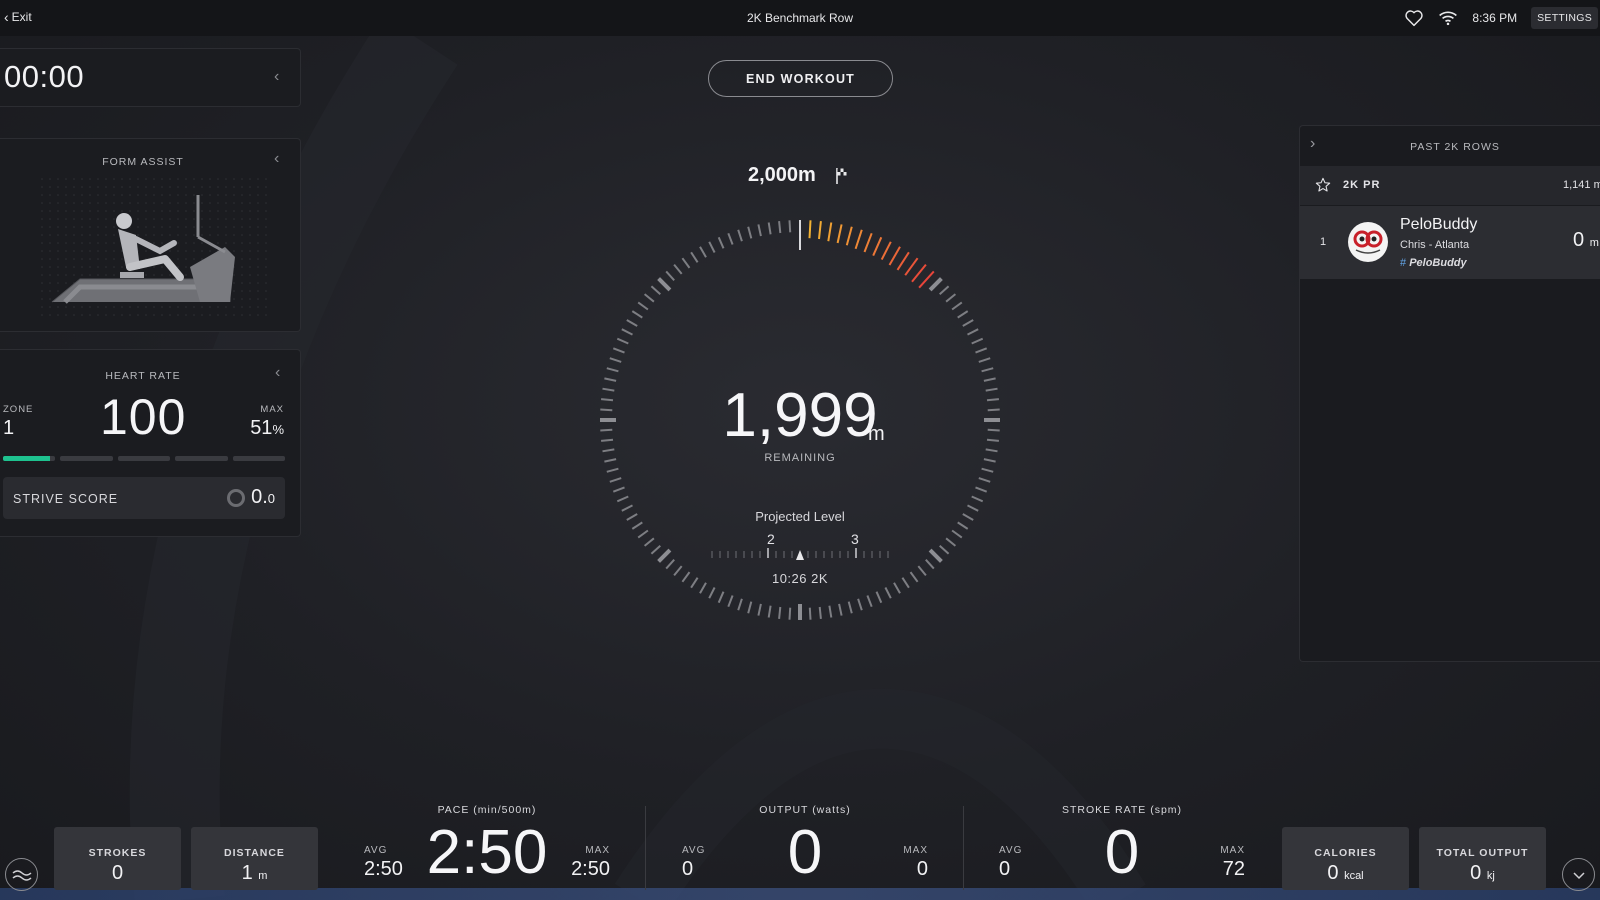 The image size is (1600, 900). Describe the element at coordinates (1312, 144) in the screenshot. I see `chevron-right-icon: ›` at that location.